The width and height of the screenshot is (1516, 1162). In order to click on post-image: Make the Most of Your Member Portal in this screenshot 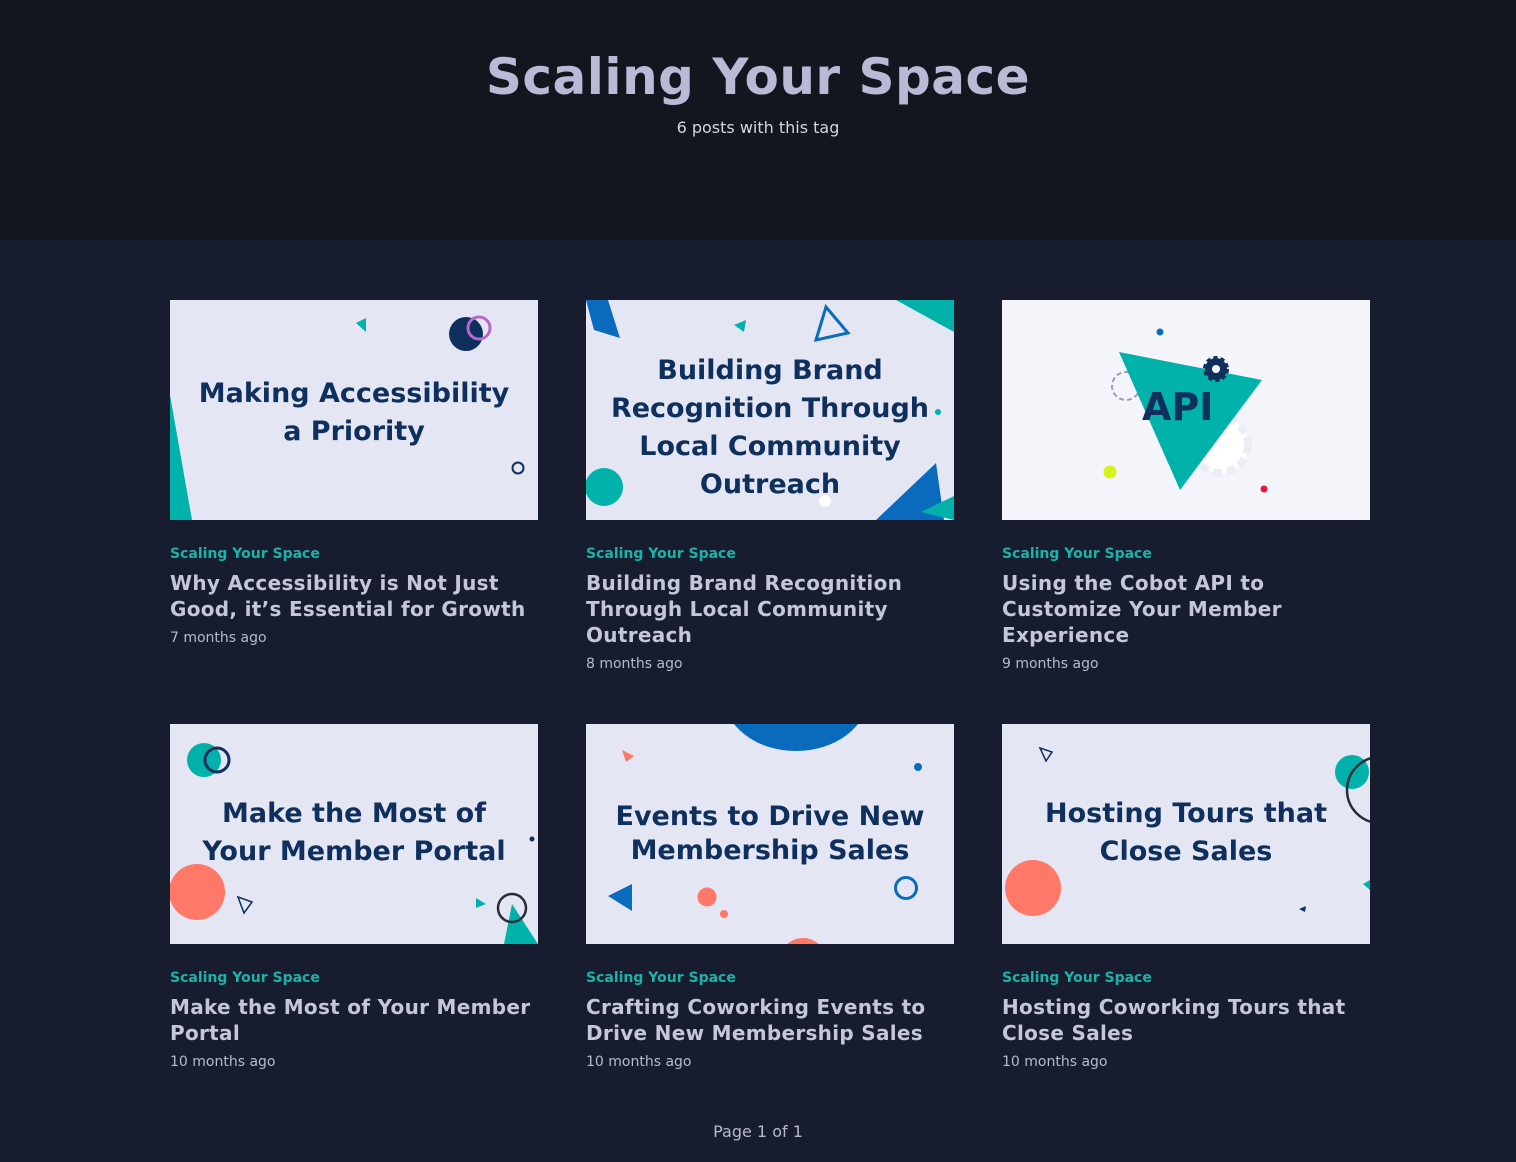, I will do `click(354, 834)`.